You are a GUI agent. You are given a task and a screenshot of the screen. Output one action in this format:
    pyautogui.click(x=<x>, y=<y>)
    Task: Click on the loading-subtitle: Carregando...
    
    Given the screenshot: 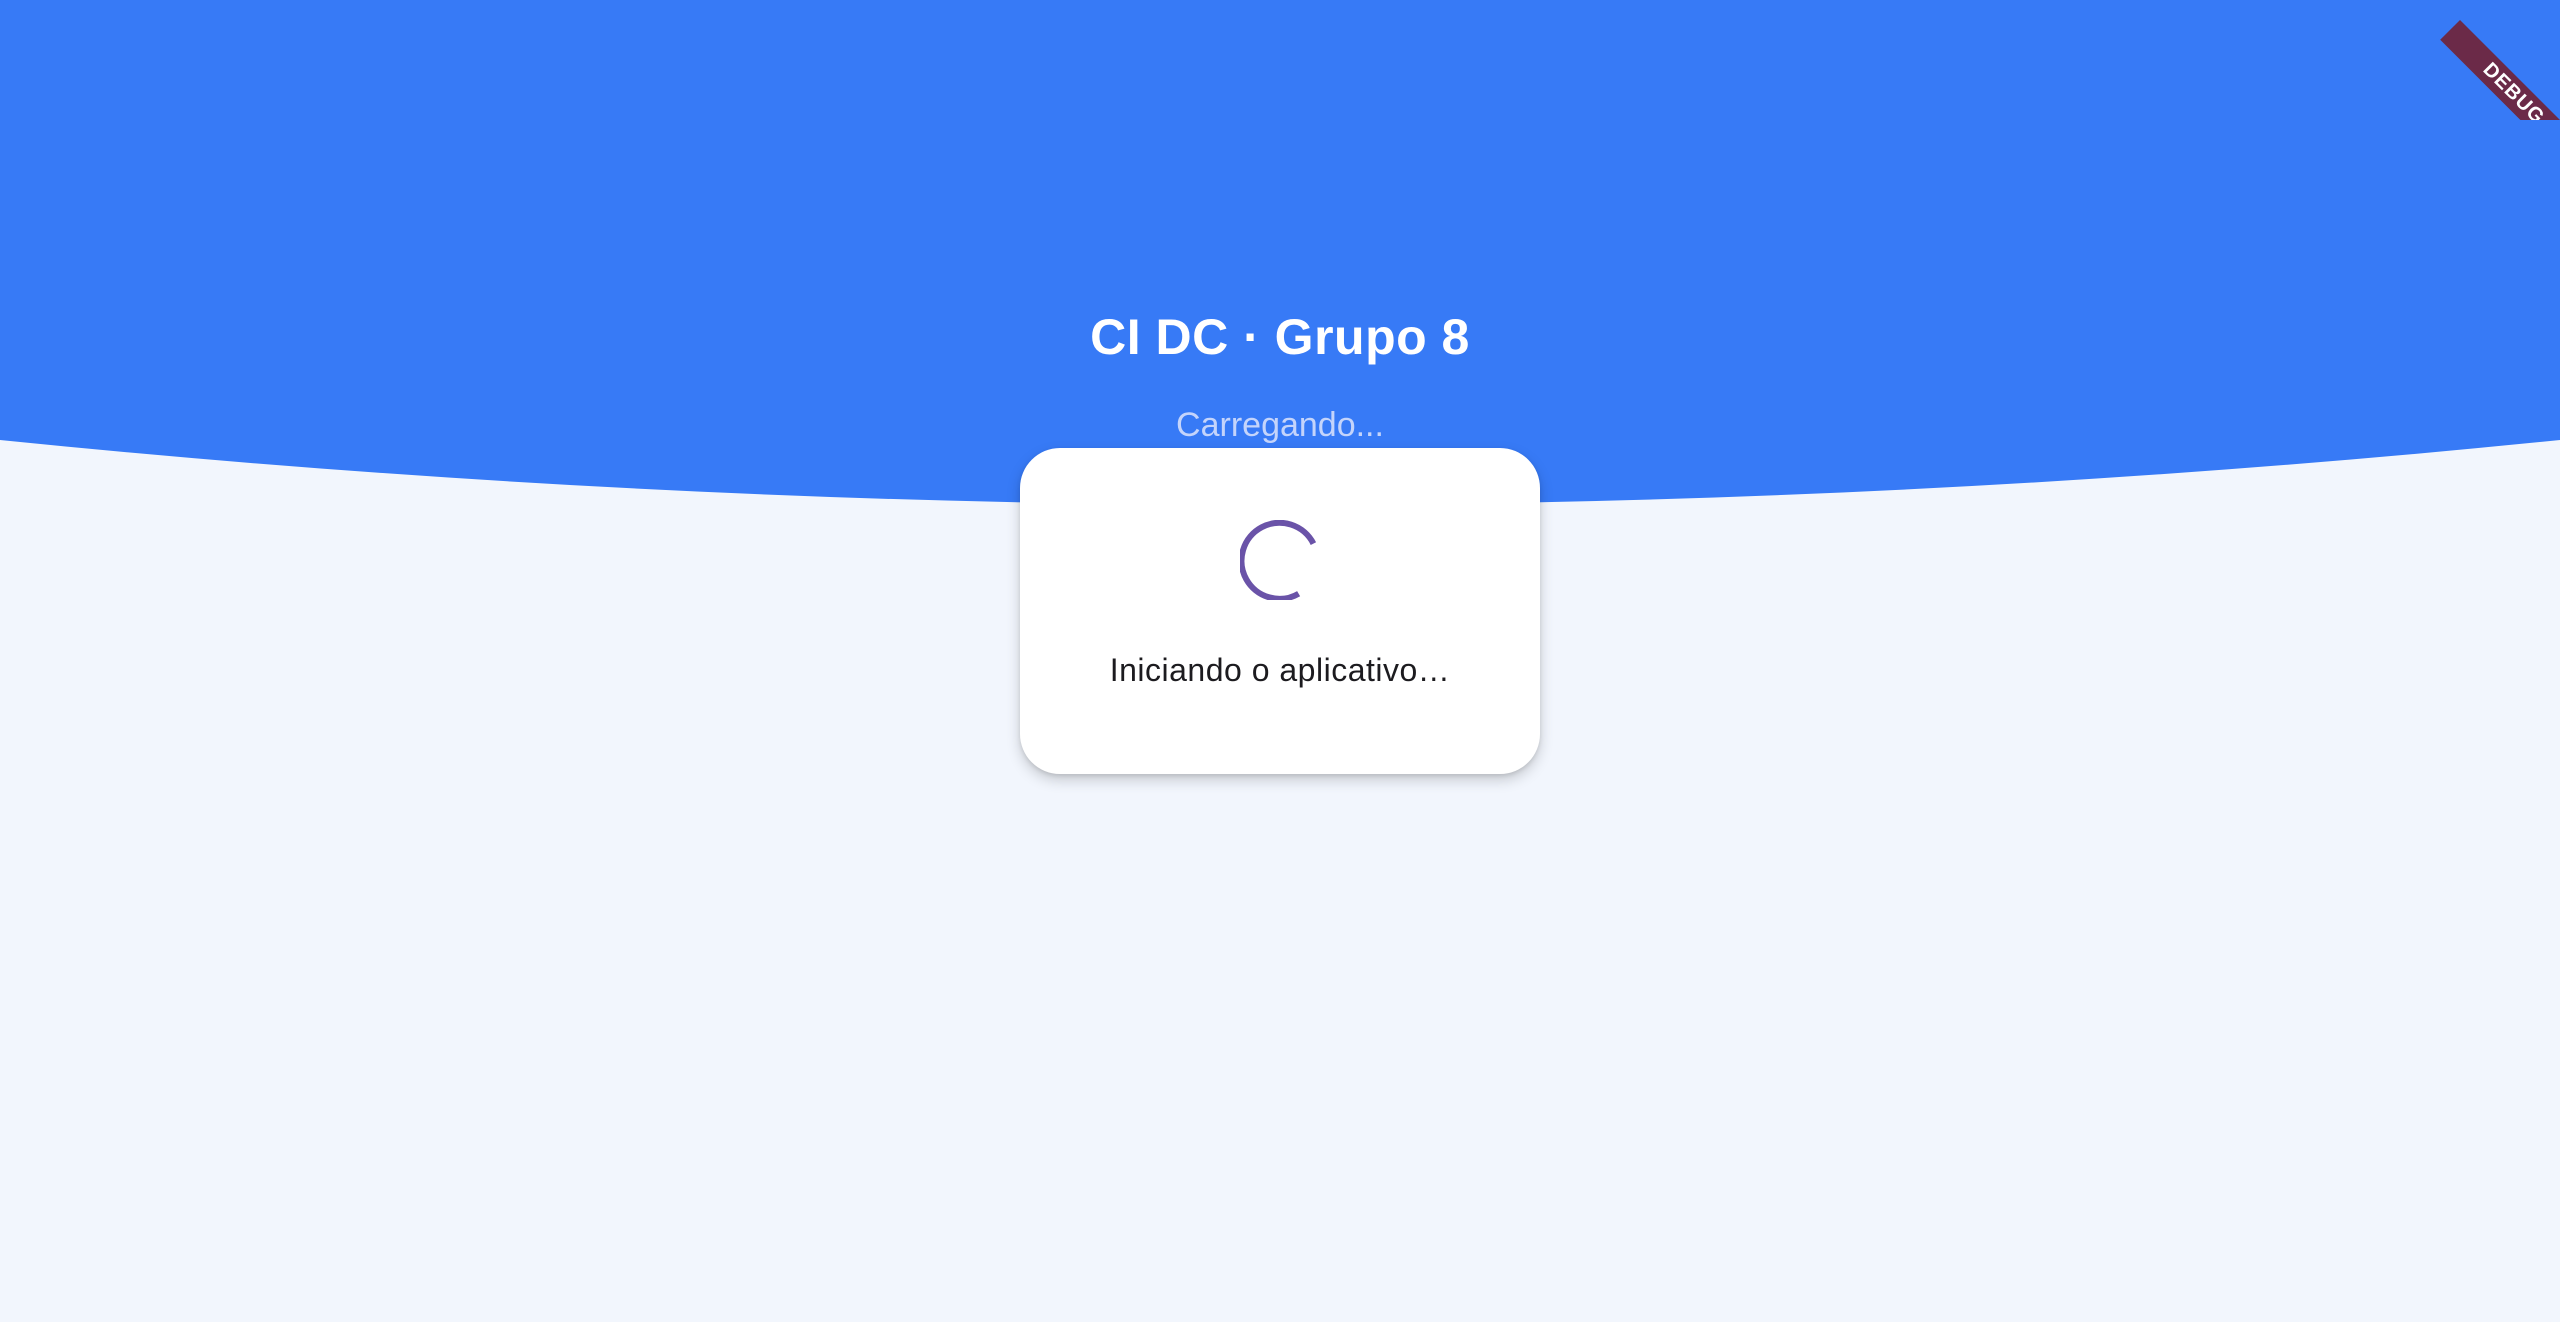 What is the action you would take?
    pyautogui.click(x=1280, y=425)
    